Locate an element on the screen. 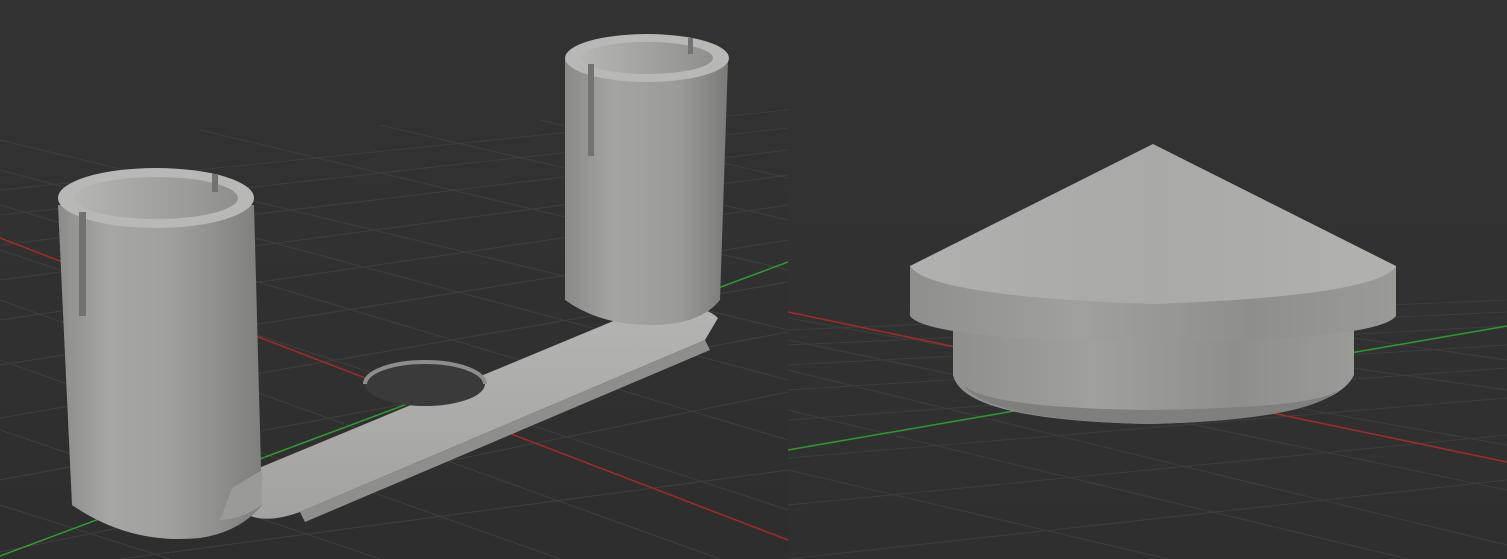  left-tube-slot is located at coordinates (82, 264).